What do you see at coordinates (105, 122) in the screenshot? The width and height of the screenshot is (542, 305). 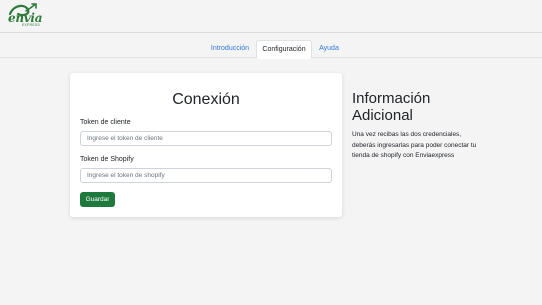 I see `client-token-label: Token de cliente` at bounding box center [105, 122].